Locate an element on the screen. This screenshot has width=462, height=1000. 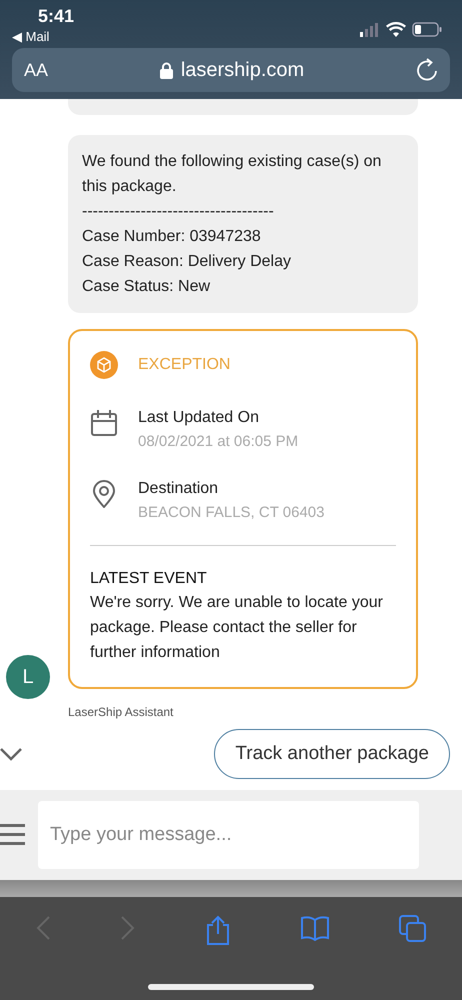
message-line: Case Status: New is located at coordinates (147, 287).